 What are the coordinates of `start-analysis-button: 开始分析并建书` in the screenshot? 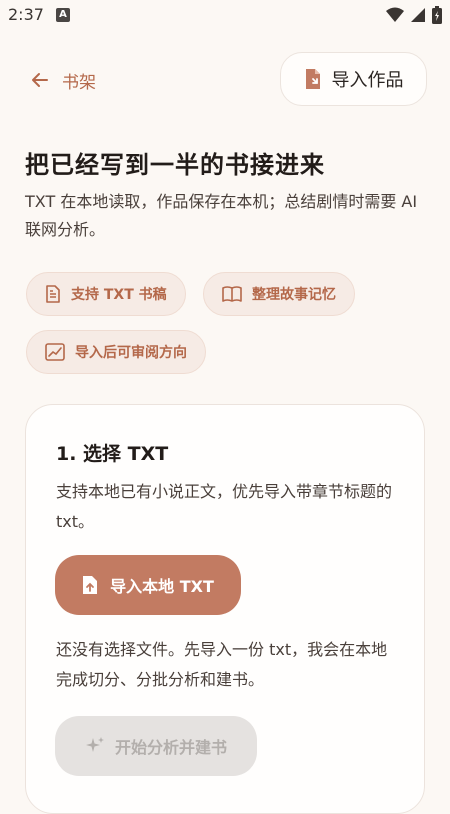 It's located at (156, 746).